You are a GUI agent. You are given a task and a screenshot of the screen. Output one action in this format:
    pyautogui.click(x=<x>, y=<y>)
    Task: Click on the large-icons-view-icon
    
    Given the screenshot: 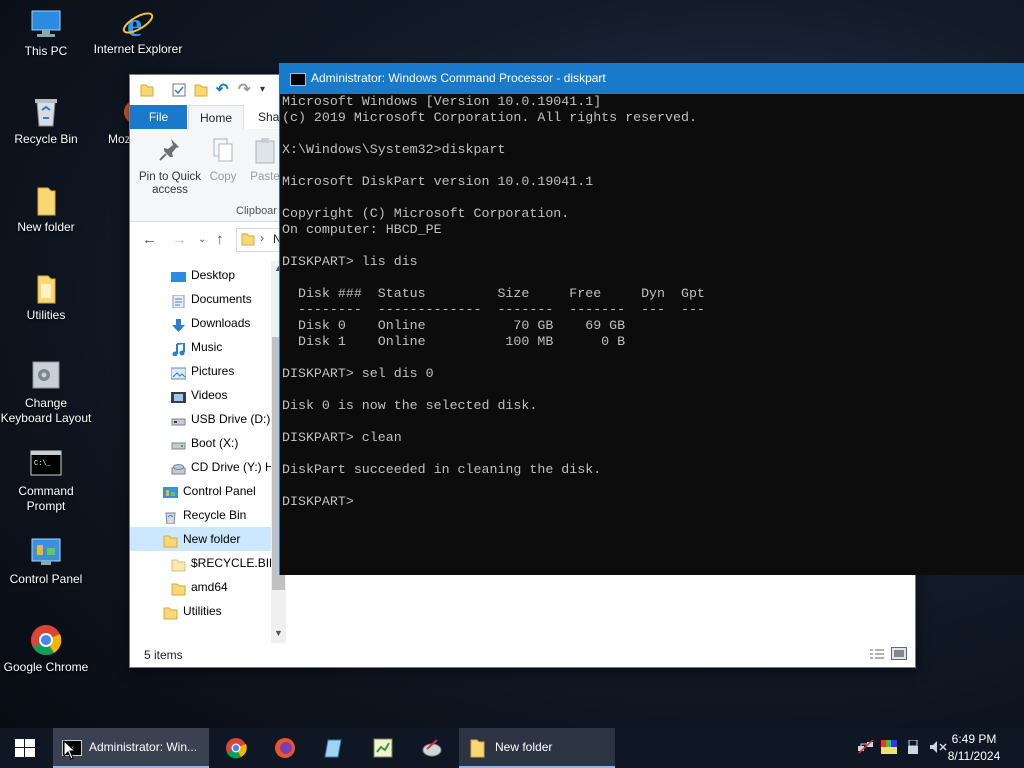 What is the action you would take?
    pyautogui.click(x=899, y=655)
    